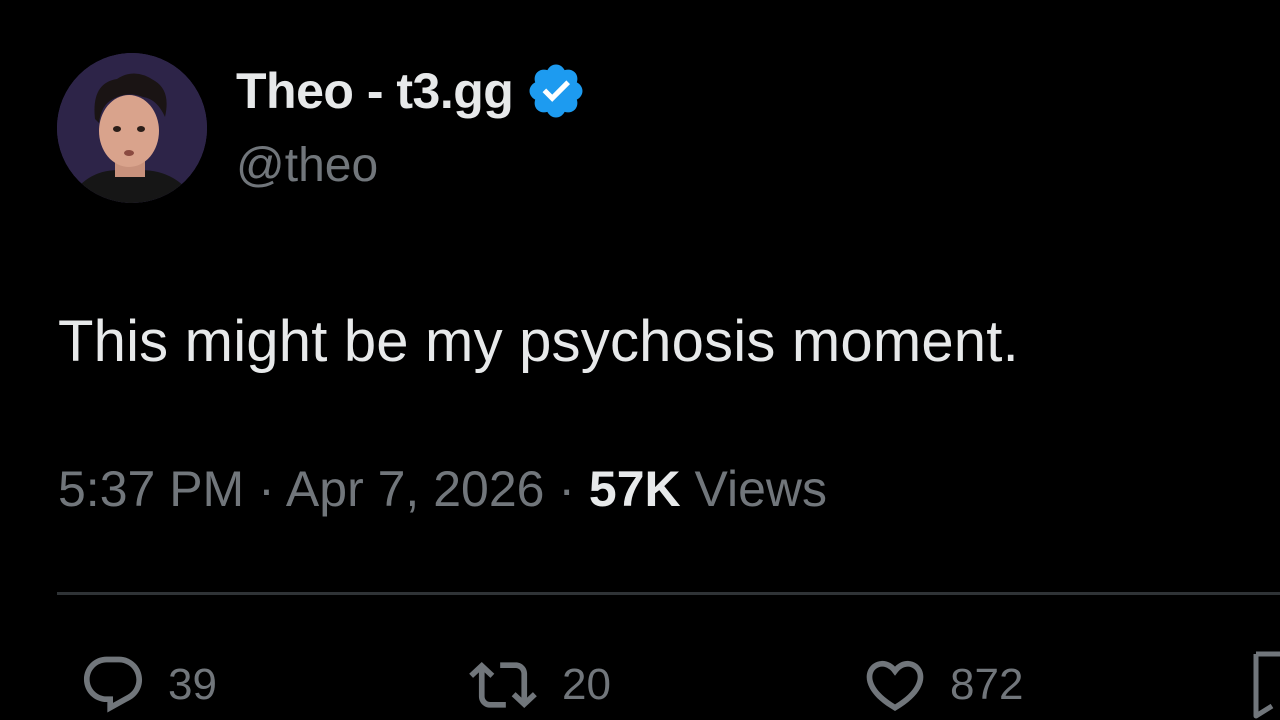 This screenshot has height=720, width=1280. I want to click on reply-count: 39, so click(192, 684).